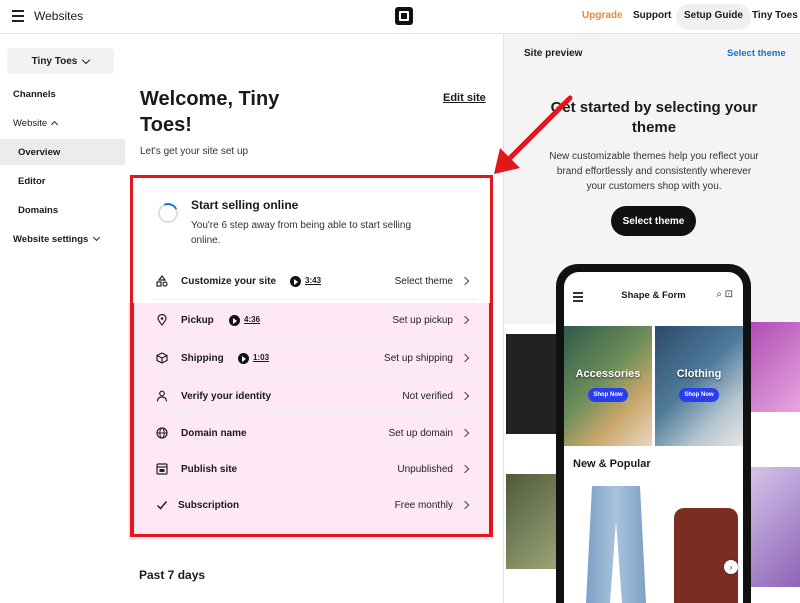  What do you see at coordinates (602, 15) in the screenshot?
I see `upgrade-link: Upgrade` at bounding box center [602, 15].